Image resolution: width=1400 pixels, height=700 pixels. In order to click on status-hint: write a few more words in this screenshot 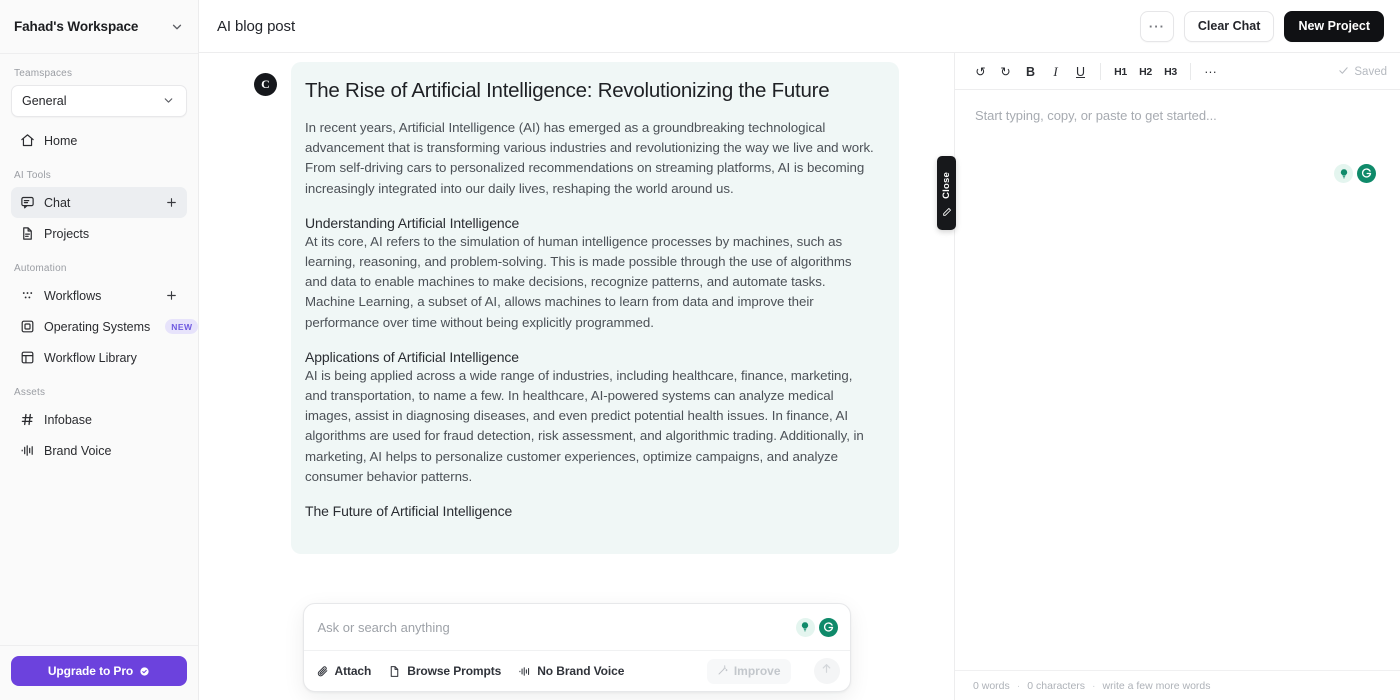, I will do `click(1156, 685)`.